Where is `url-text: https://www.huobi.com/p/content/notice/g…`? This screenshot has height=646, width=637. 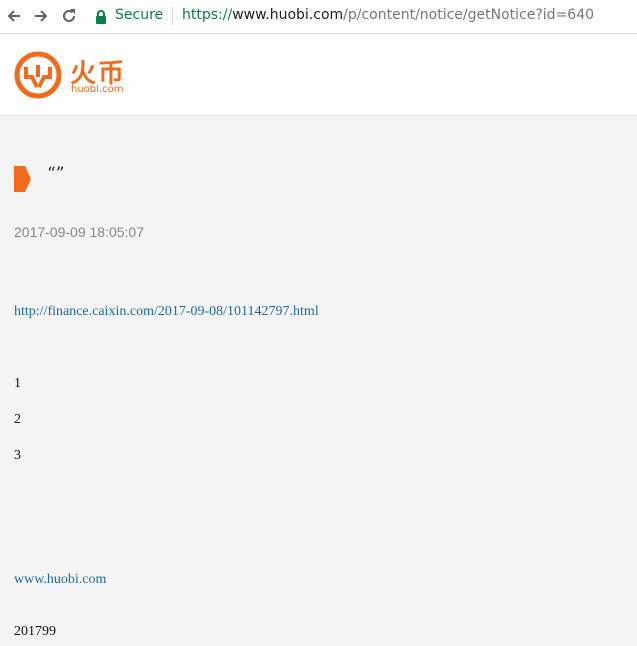 url-text: https://www.huobi.com/p/content/notice/g… is located at coordinates (388, 15).